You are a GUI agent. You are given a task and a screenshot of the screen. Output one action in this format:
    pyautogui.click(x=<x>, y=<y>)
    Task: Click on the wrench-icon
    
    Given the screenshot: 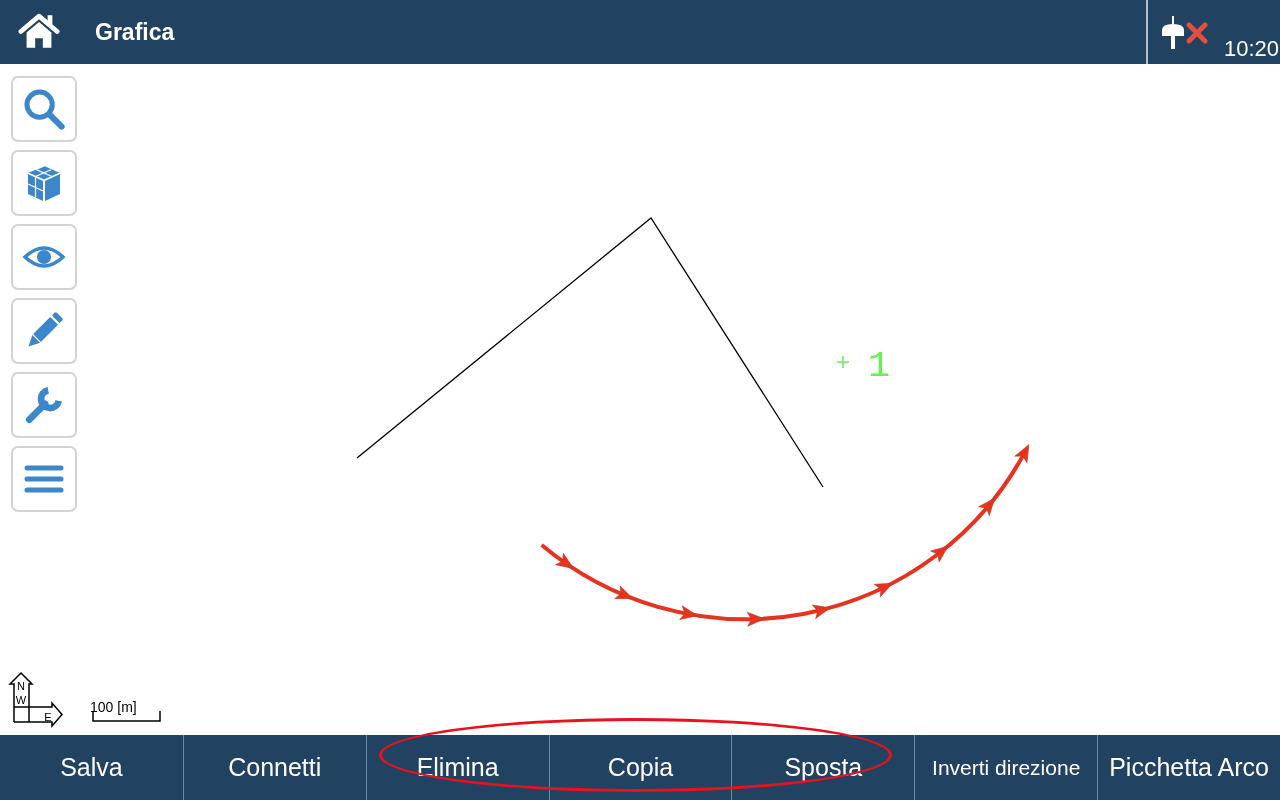 What is the action you would take?
    pyautogui.click(x=44, y=405)
    